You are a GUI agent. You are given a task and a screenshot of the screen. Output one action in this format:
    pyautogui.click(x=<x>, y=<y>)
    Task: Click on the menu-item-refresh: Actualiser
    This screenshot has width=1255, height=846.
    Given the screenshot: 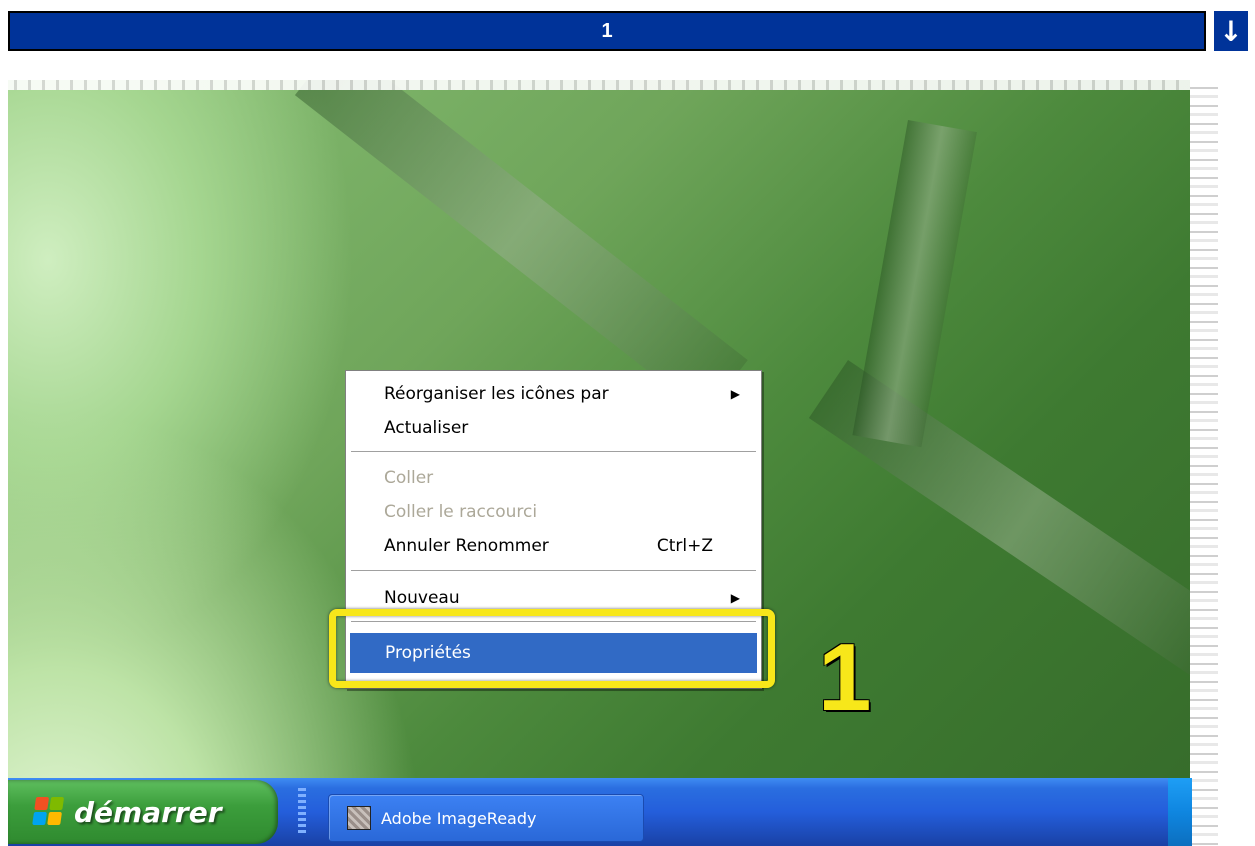 What is the action you would take?
    pyautogui.click(x=553, y=428)
    